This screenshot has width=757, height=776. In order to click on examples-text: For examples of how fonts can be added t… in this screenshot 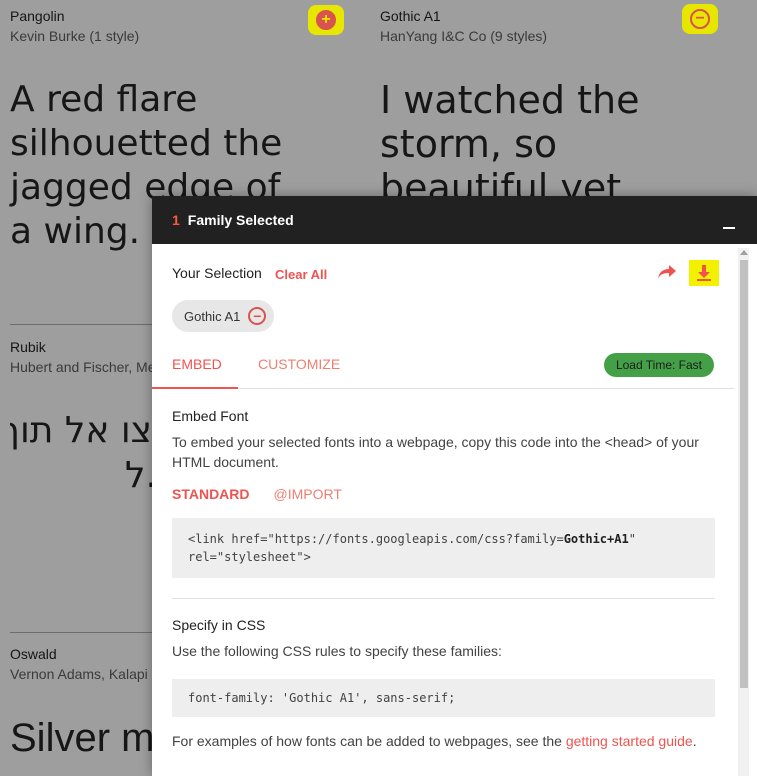, I will do `click(443, 741)`.